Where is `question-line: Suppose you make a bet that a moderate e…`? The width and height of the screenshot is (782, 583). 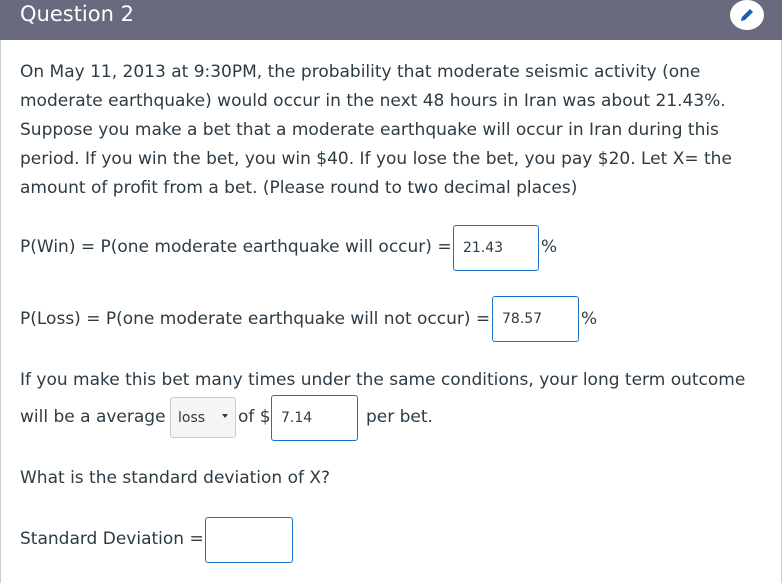 question-line: Suppose you make a bet that a moderate e… is located at coordinates (369, 130).